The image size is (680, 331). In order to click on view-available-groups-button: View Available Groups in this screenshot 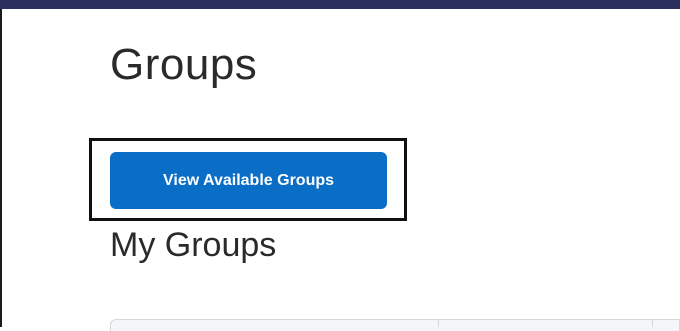, I will do `click(248, 180)`.